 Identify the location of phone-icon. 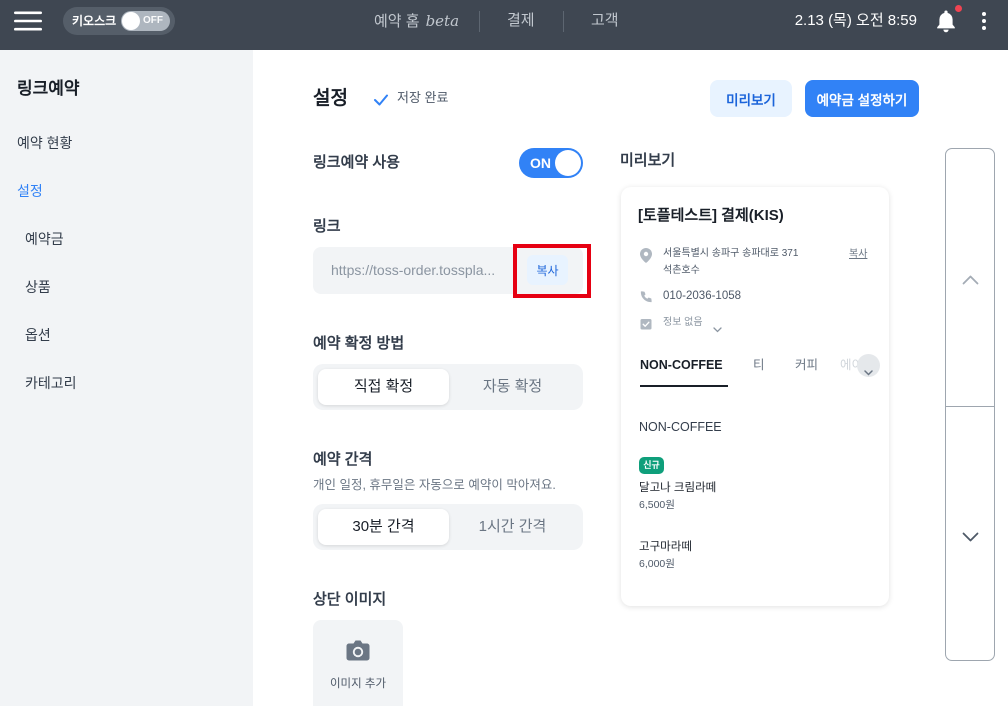
(646, 296).